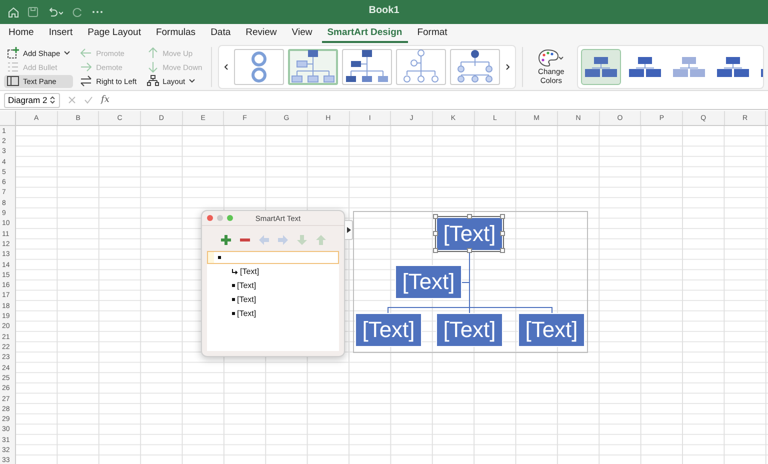 This screenshot has width=768, height=464. I want to click on up-arrow-icon, so click(152, 53).